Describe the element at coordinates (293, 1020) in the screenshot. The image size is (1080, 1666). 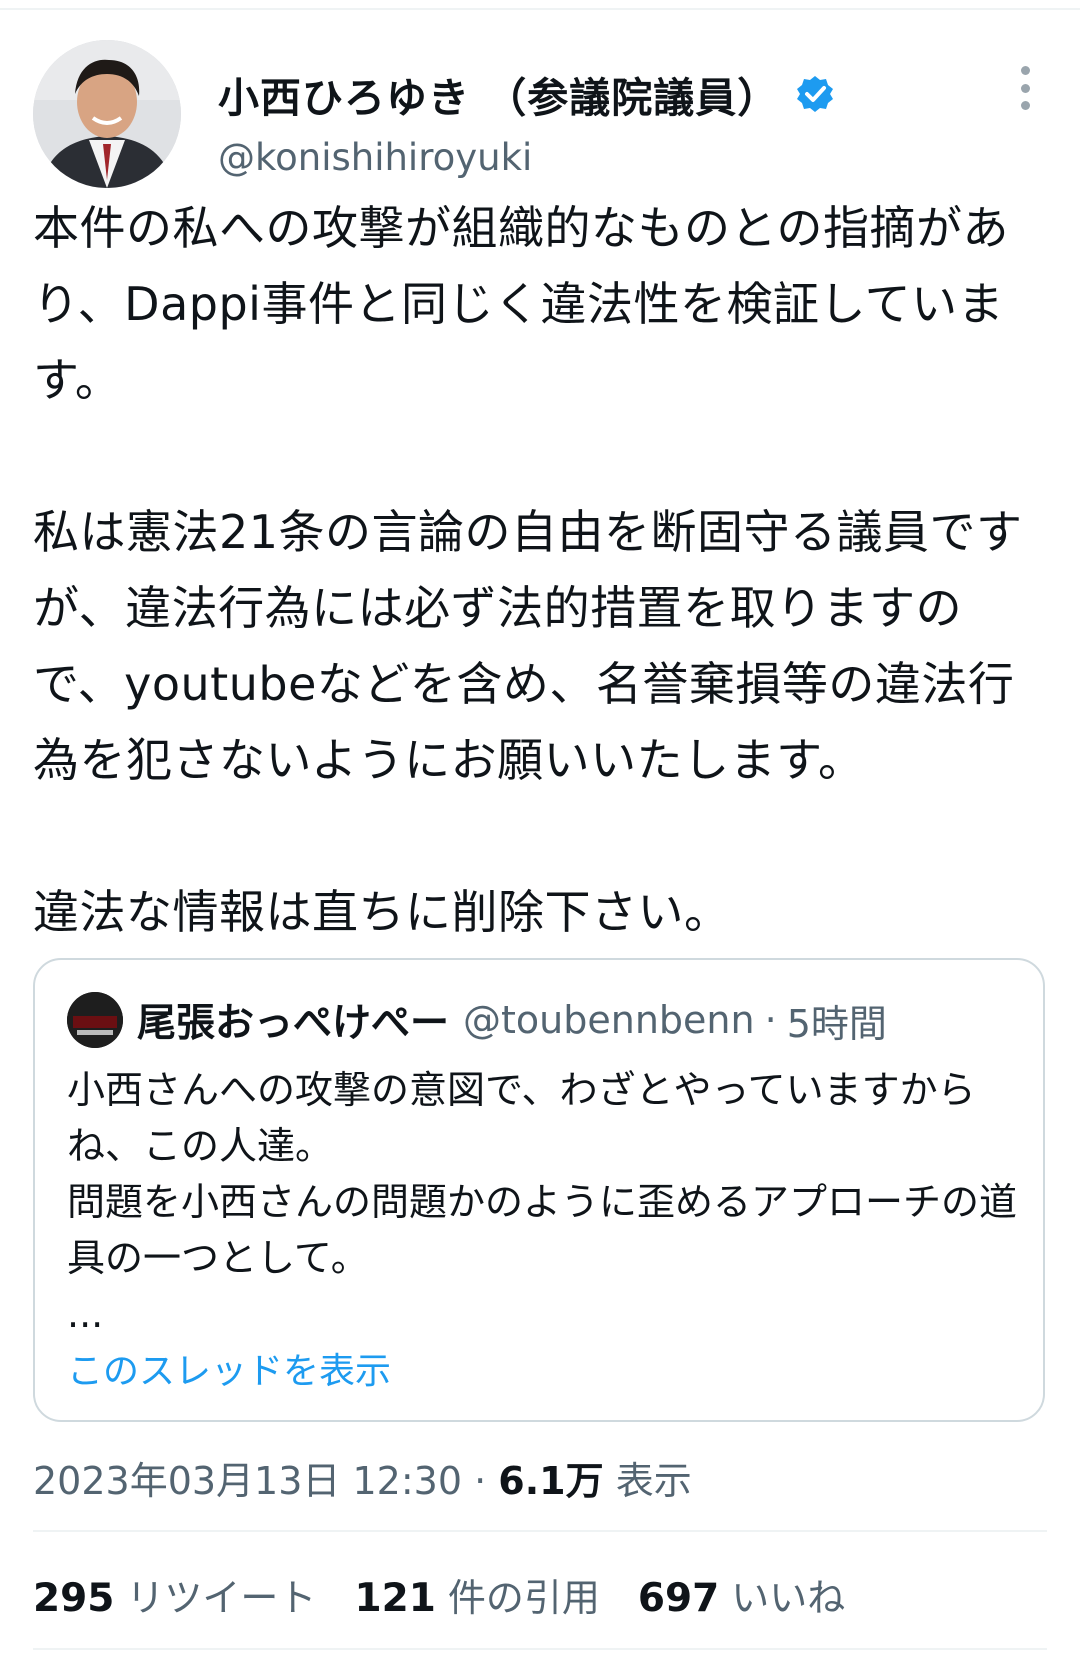
I see `quoted-author-name: 尾張おっぺけぺー` at that location.